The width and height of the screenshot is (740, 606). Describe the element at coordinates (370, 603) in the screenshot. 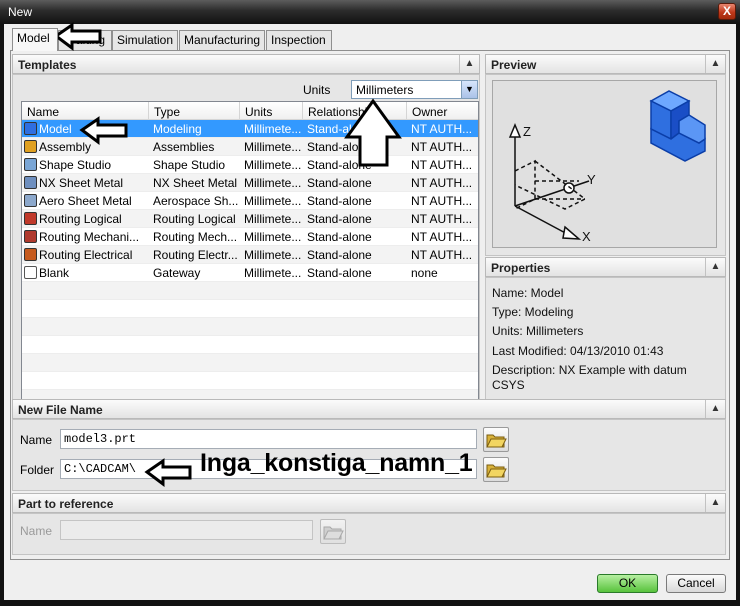

I see `window-bottom-edge` at that location.